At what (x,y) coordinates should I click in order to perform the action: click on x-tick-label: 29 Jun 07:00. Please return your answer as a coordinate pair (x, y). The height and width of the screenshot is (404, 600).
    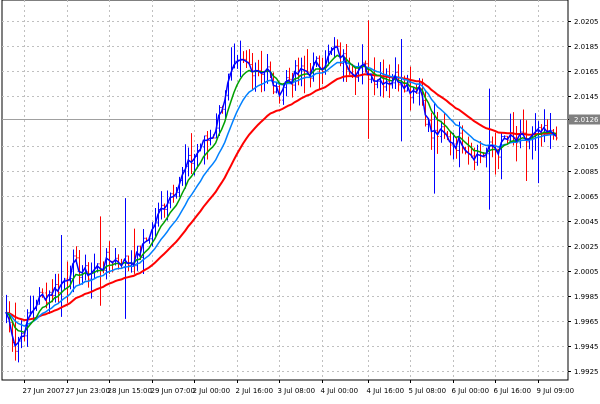
    Looking at the image, I should click on (173, 391).